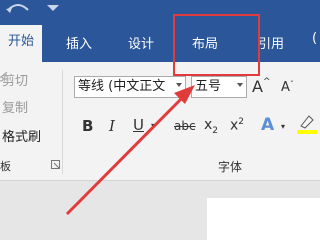 Image resolution: width=320 pixels, height=240 pixels. Describe the element at coordinates (257, 86) in the screenshot. I see `grow-font-icon: A` at that location.